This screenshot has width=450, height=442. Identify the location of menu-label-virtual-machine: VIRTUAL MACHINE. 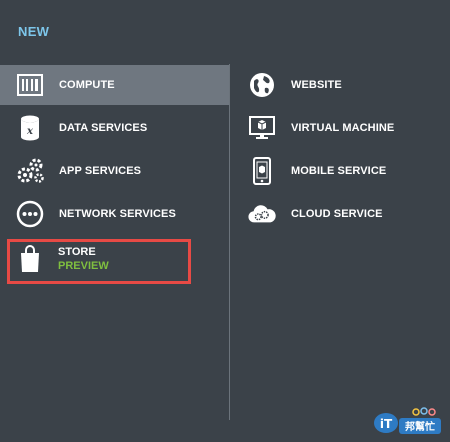
(343, 128).